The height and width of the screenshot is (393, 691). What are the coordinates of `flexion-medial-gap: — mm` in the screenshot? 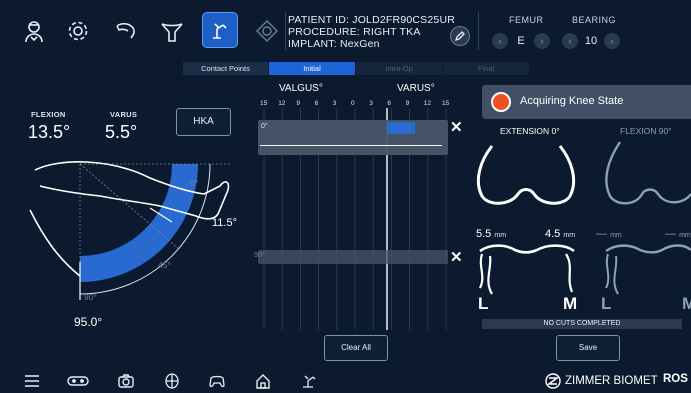 It's located at (609, 234).